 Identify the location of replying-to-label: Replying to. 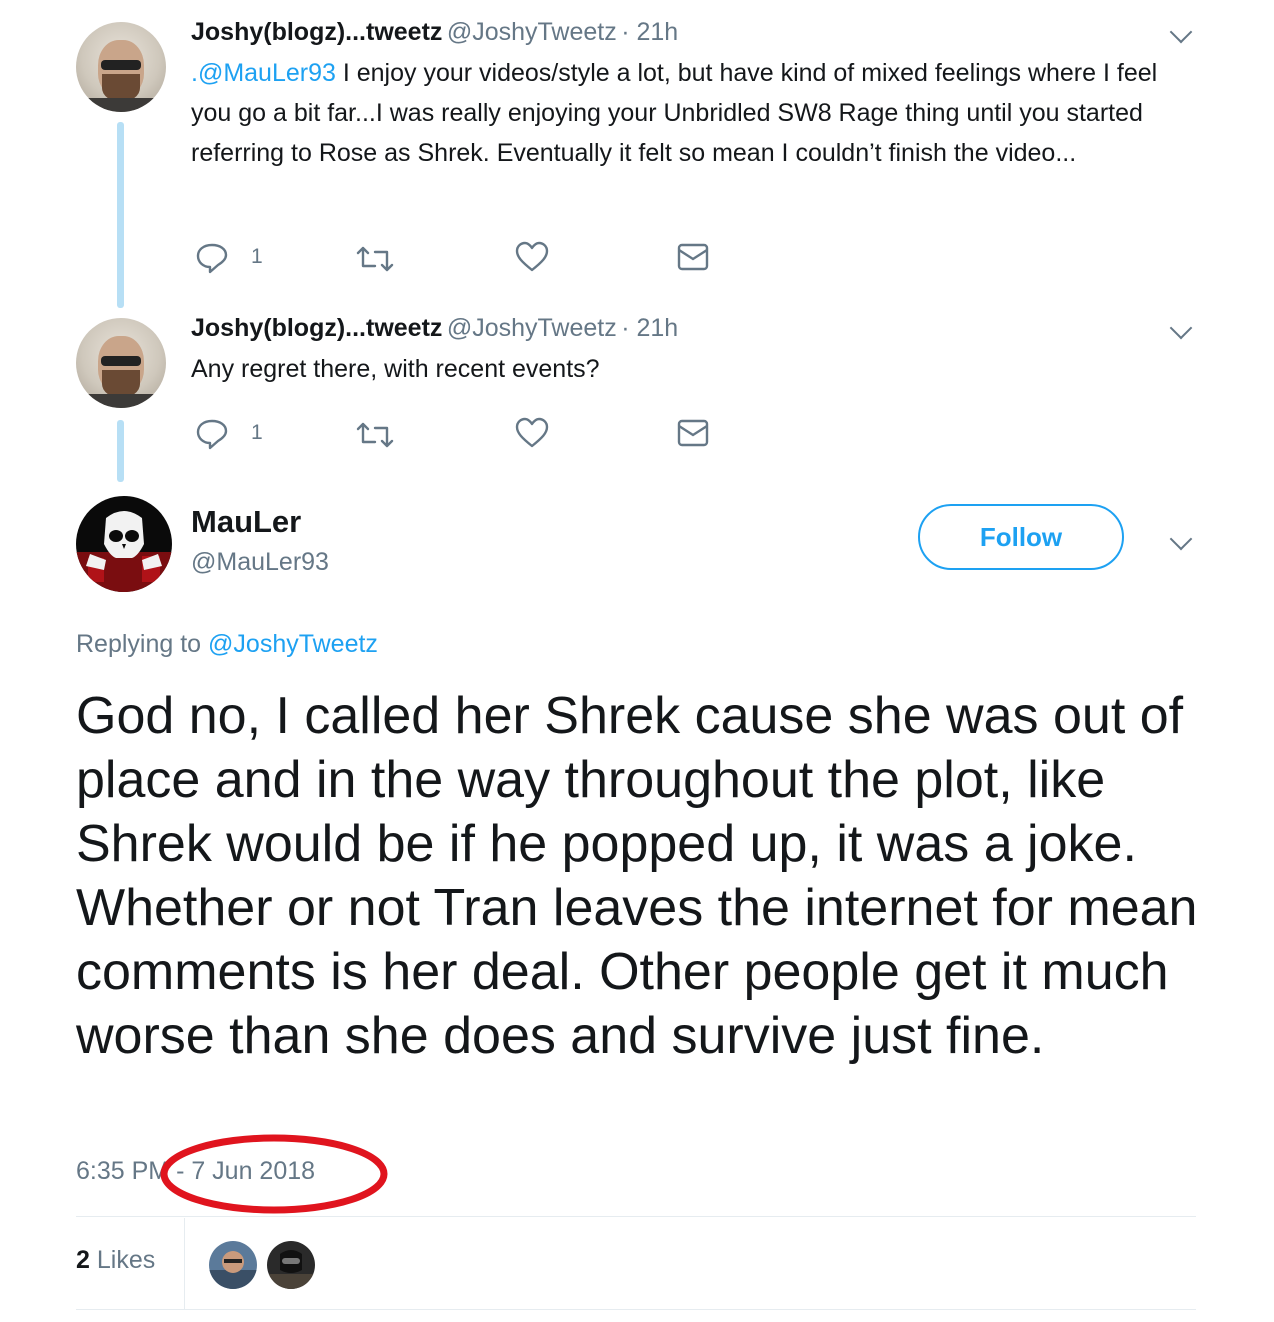
(142, 644).